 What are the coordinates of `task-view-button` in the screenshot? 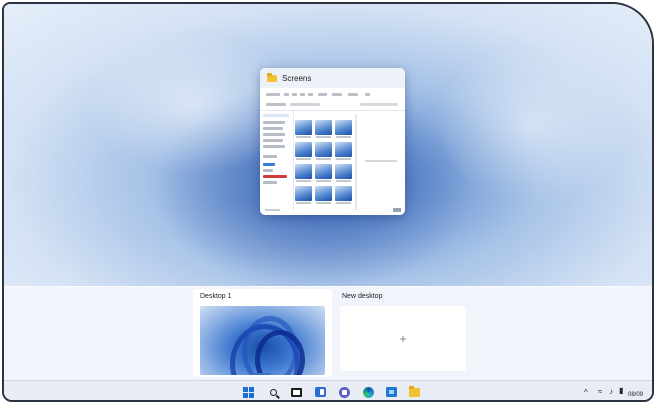 It's located at (296, 392).